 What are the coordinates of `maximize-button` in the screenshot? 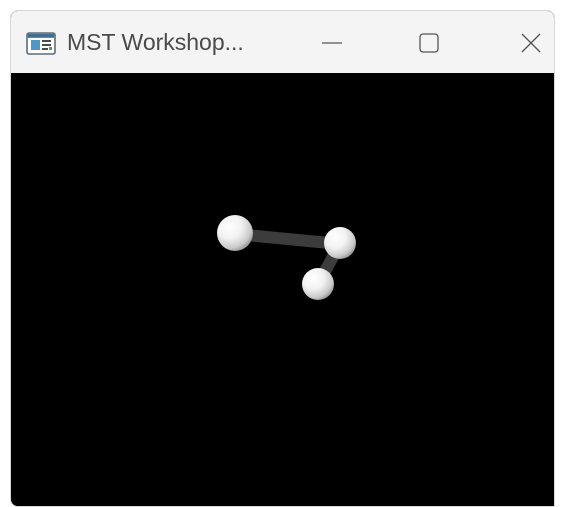 It's located at (429, 43).